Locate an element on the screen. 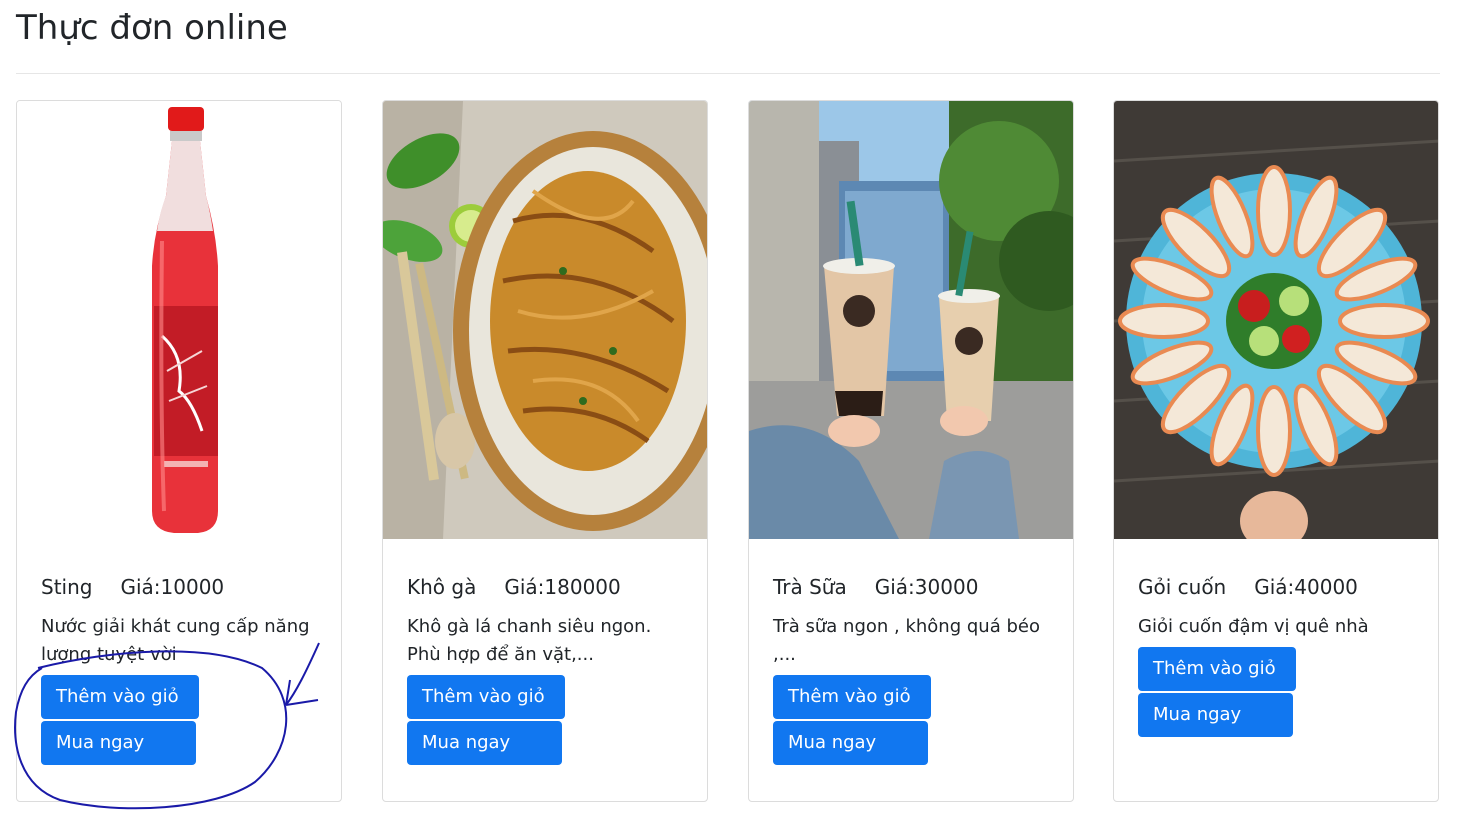 Image resolution: width=1460 pixels, height=814 pixels. product-price: Giá:180000 is located at coordinates (562, 587).